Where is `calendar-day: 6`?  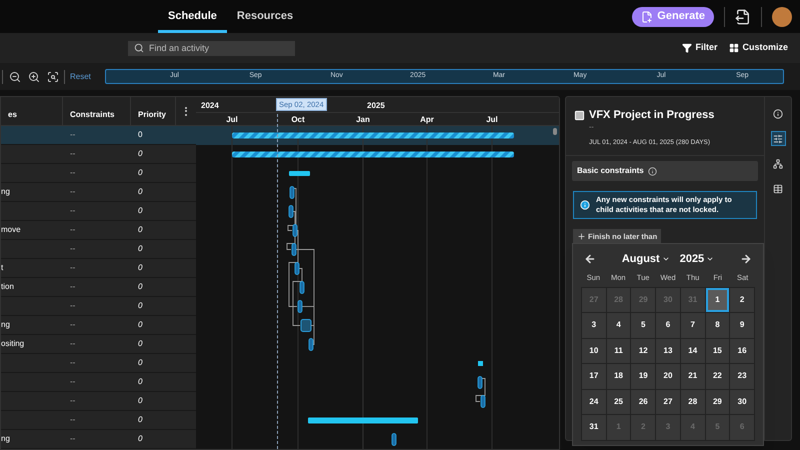 calendar-day: 6 is located at coordinates (668, 325).